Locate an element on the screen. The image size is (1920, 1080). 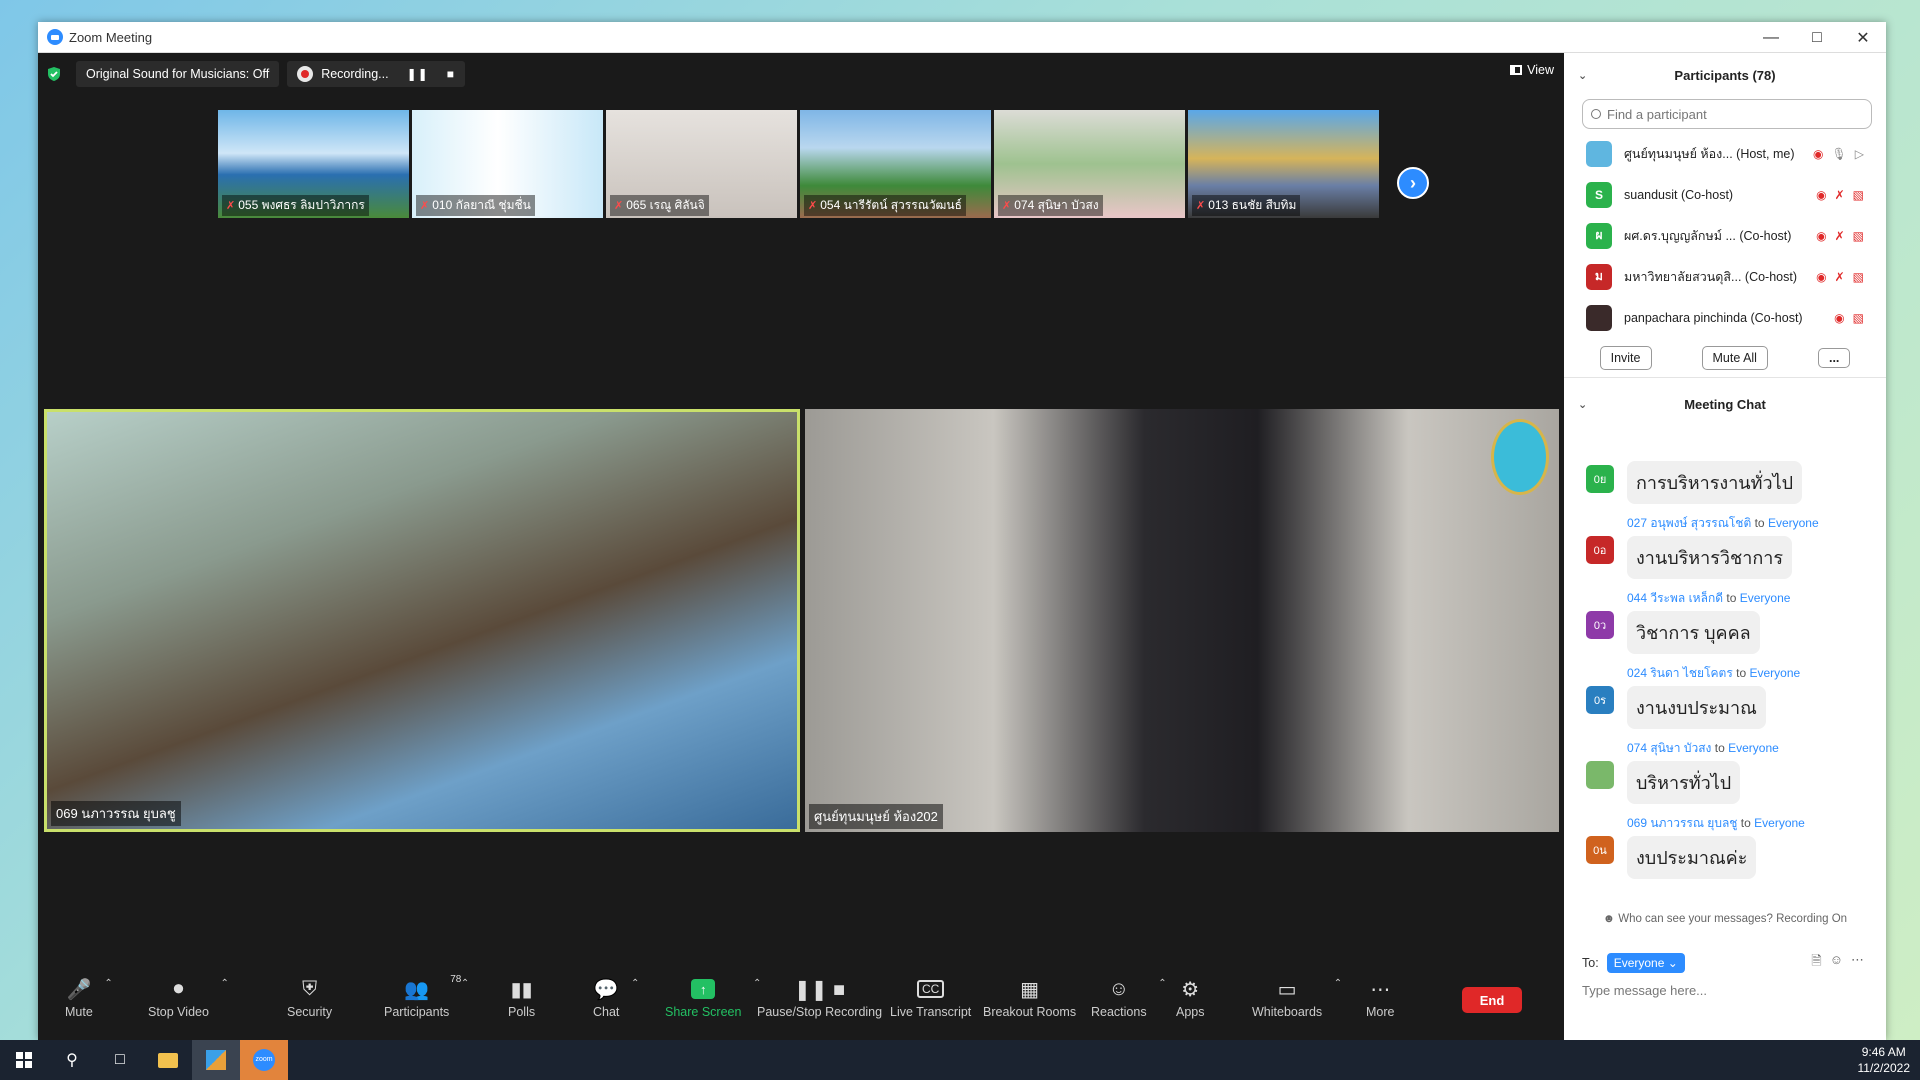
participant-name: มหาวิทยาลัยสวนดุสิ... (Co-host) is located at coordinates (1711, 276).